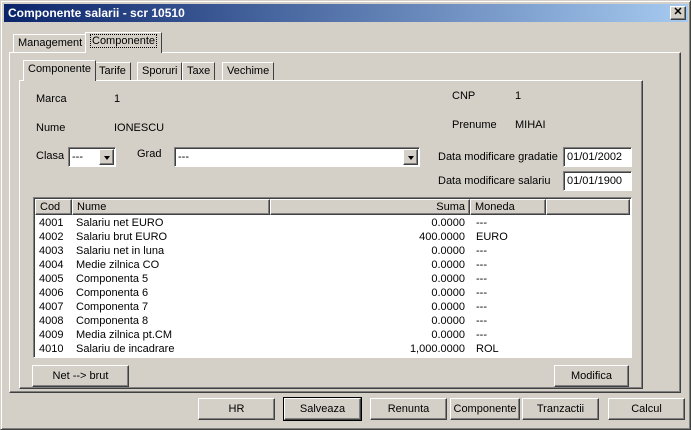 This screenshot has height=430, width=691. I want to click on close-button: ✕, so click(678, 13).